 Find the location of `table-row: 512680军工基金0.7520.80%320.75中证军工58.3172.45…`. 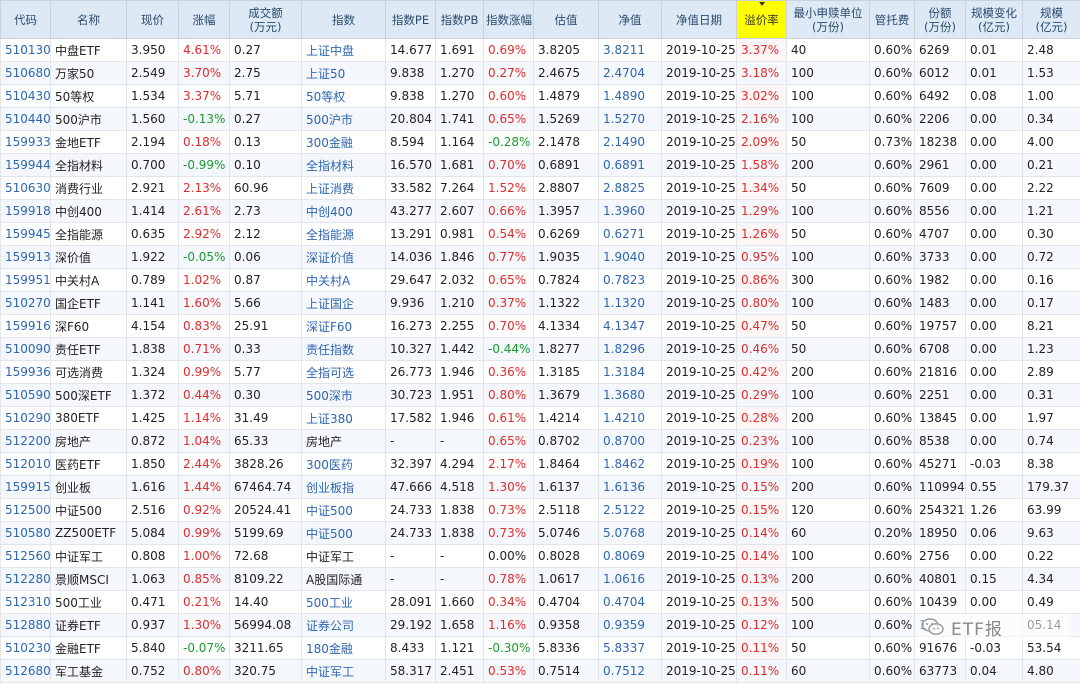

table-row: 512680军工基金0.7520.80%320.75中证军工58.3172.45… is located at coordinates (540, 671).